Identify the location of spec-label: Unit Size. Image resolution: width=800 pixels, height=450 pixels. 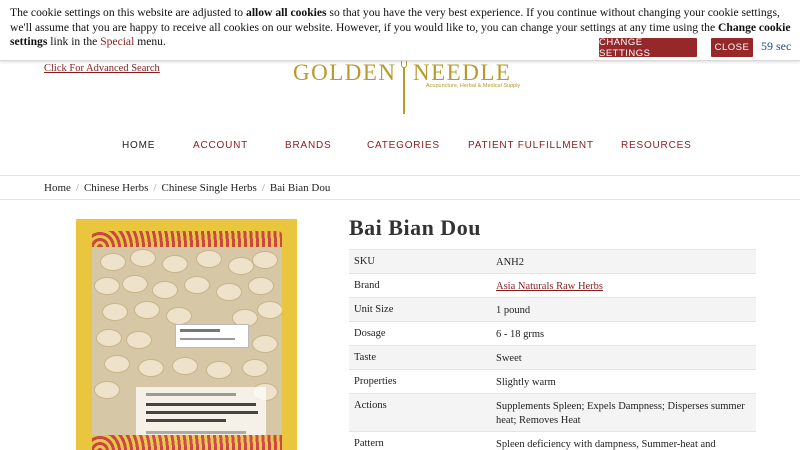
(374, 309).